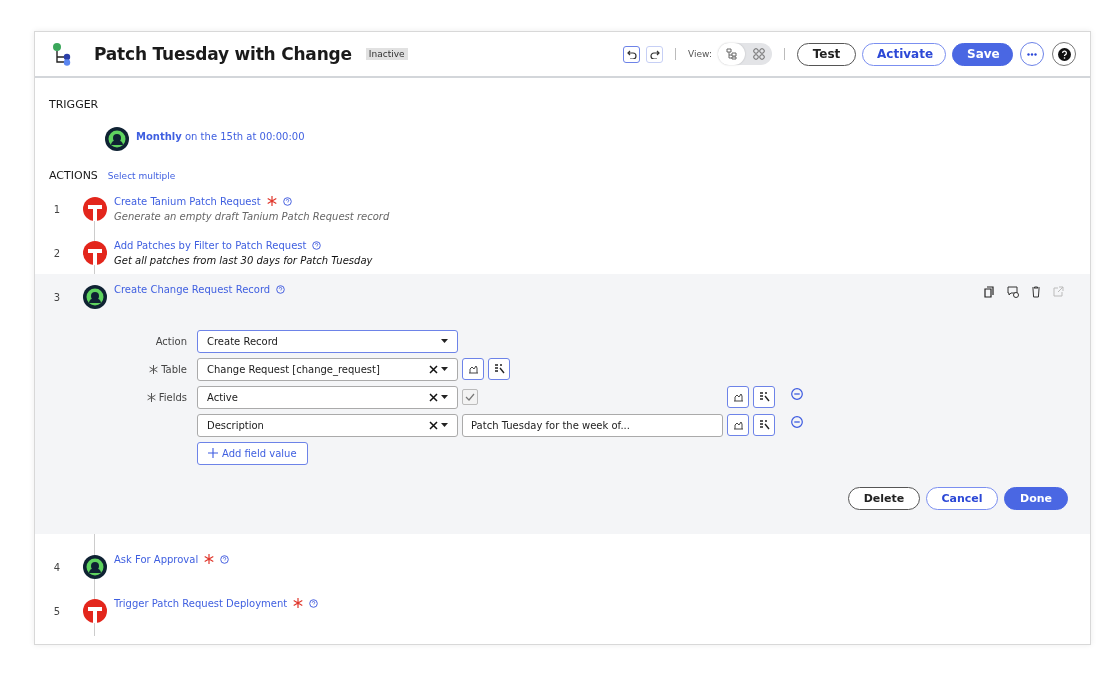 Image resolution: width=1120 pixels, height=677 pixels. I want to click on copy-icon, so click(989, 292).